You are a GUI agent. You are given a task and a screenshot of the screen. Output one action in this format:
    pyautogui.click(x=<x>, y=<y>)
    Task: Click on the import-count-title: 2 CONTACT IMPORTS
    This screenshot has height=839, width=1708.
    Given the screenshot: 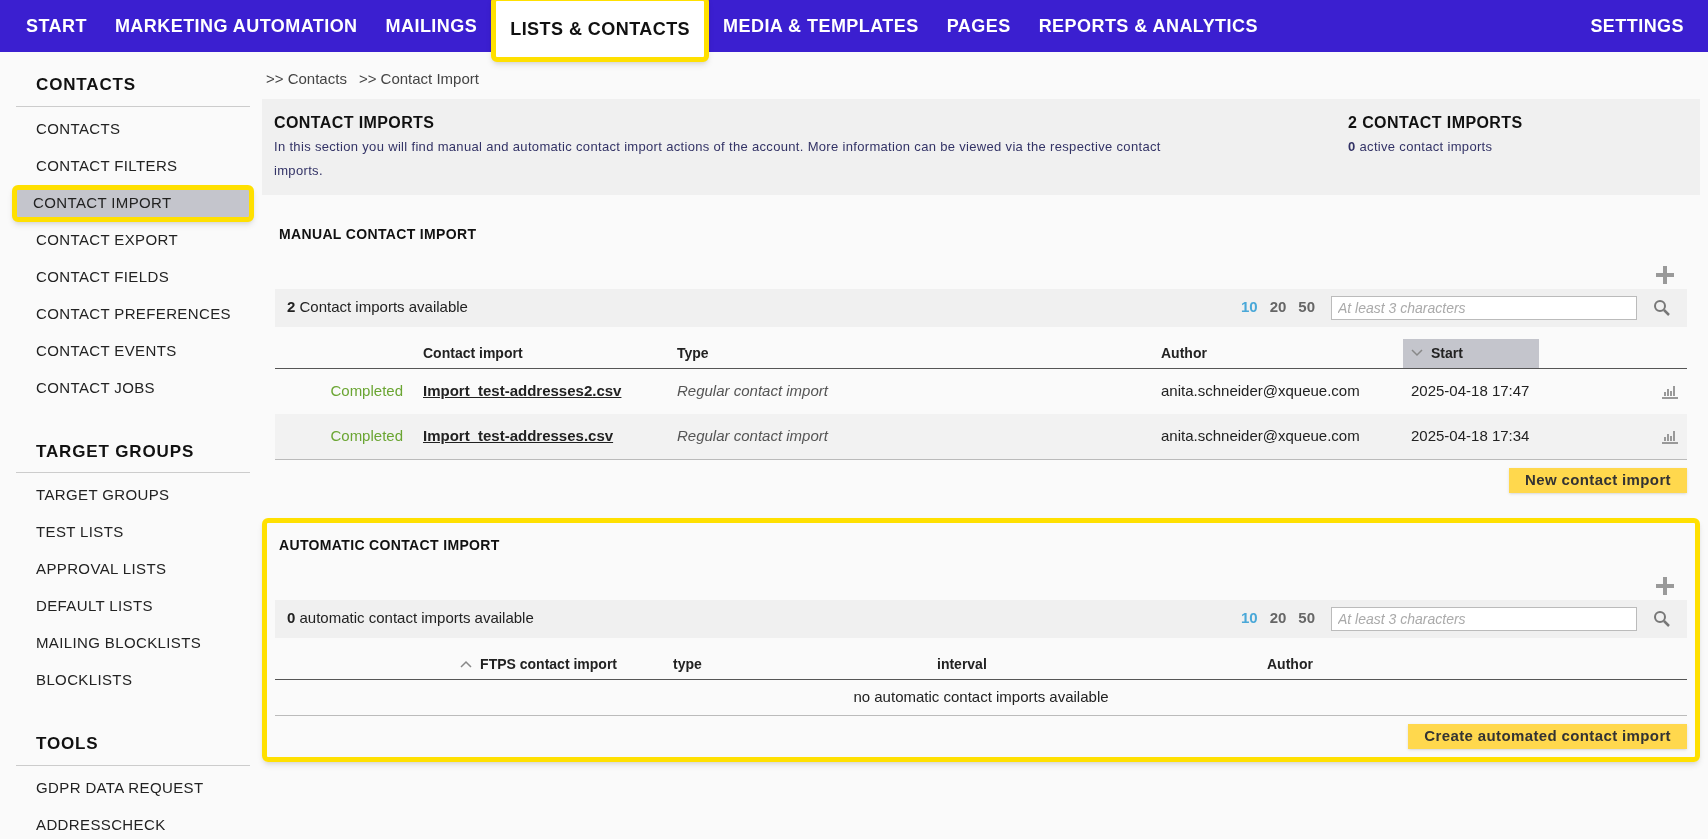 What is the action you would take?
    pyautogui.click(x=1436, y=122)
    